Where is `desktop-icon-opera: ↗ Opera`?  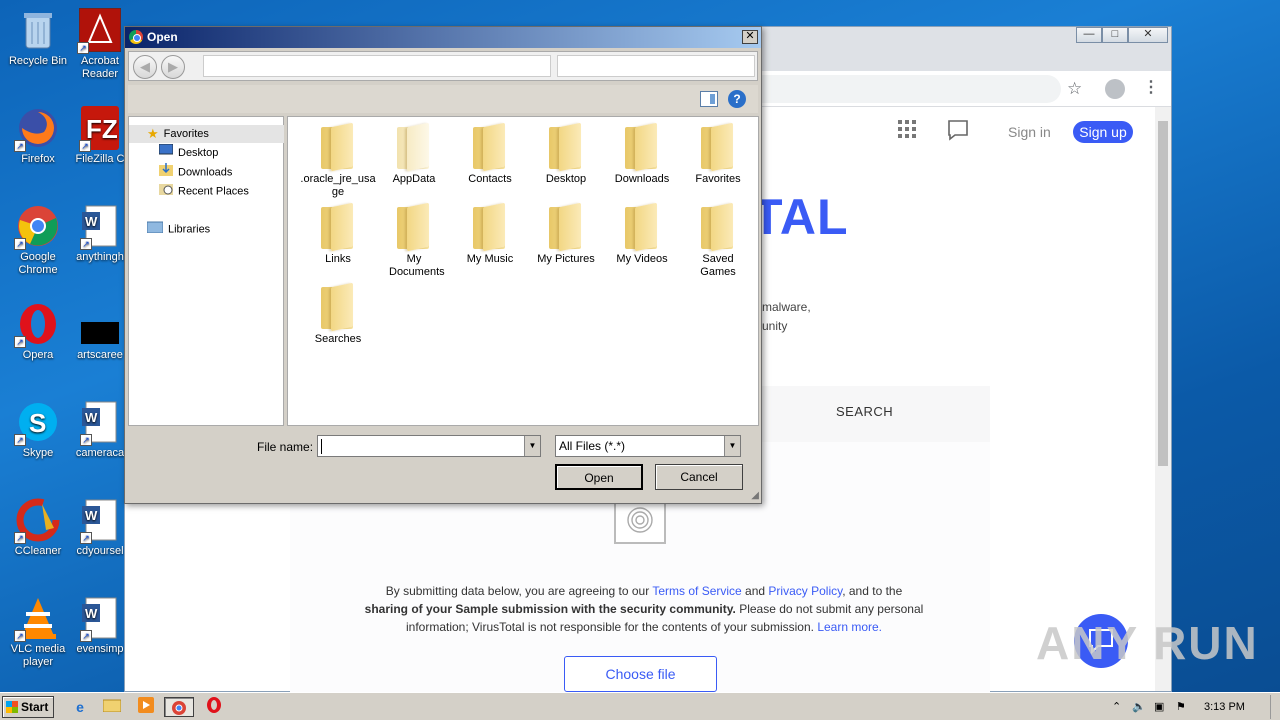
desktop-icon-opera: ↗ Opera is located at coordinates (38, 332).